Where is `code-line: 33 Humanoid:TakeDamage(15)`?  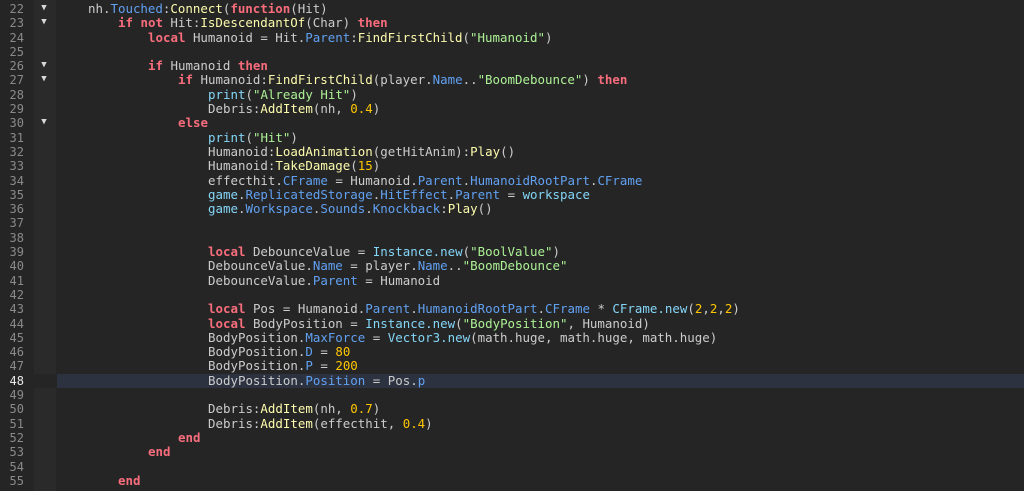 code-line: 33 Humanoid:TakeDamage(15) is located at coordinates (512, 166).